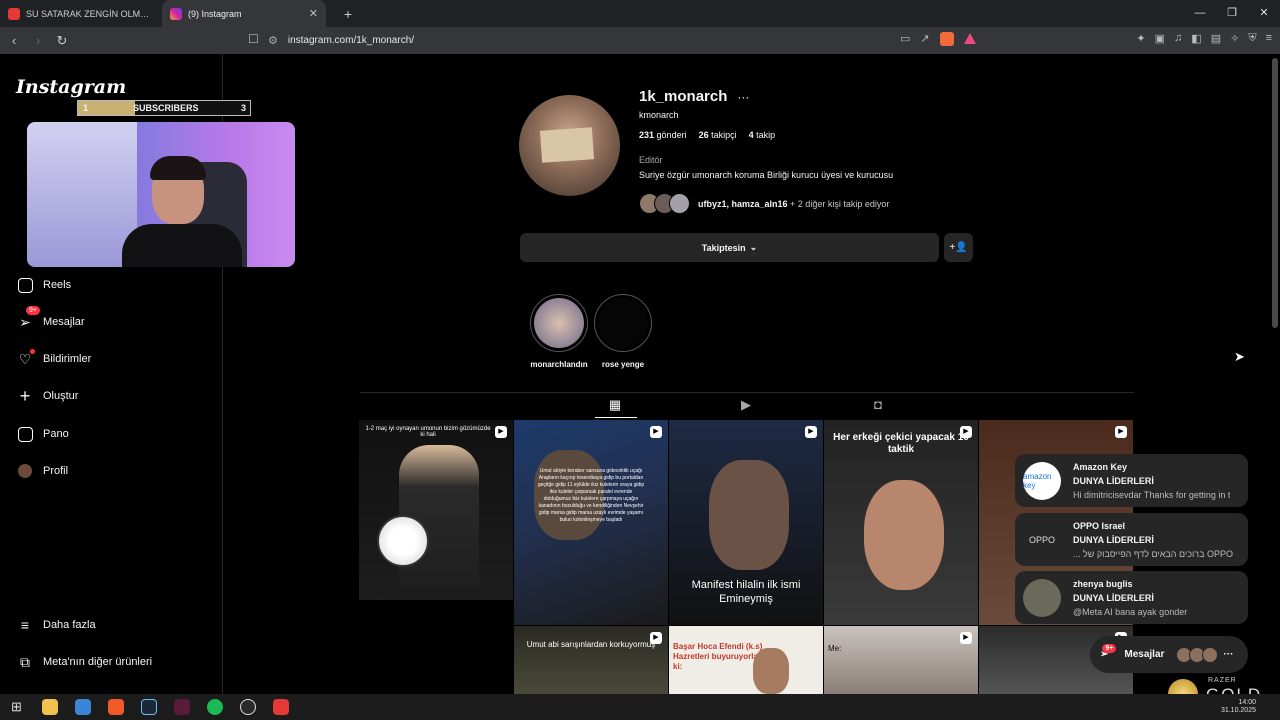 This screenshot has width=1280, height=720. Describe the element at coordinates (901, 522) in the screenshot. I see `post-tile: ▶ Her erkeği çekici yapacak 10 taktik` at that location.